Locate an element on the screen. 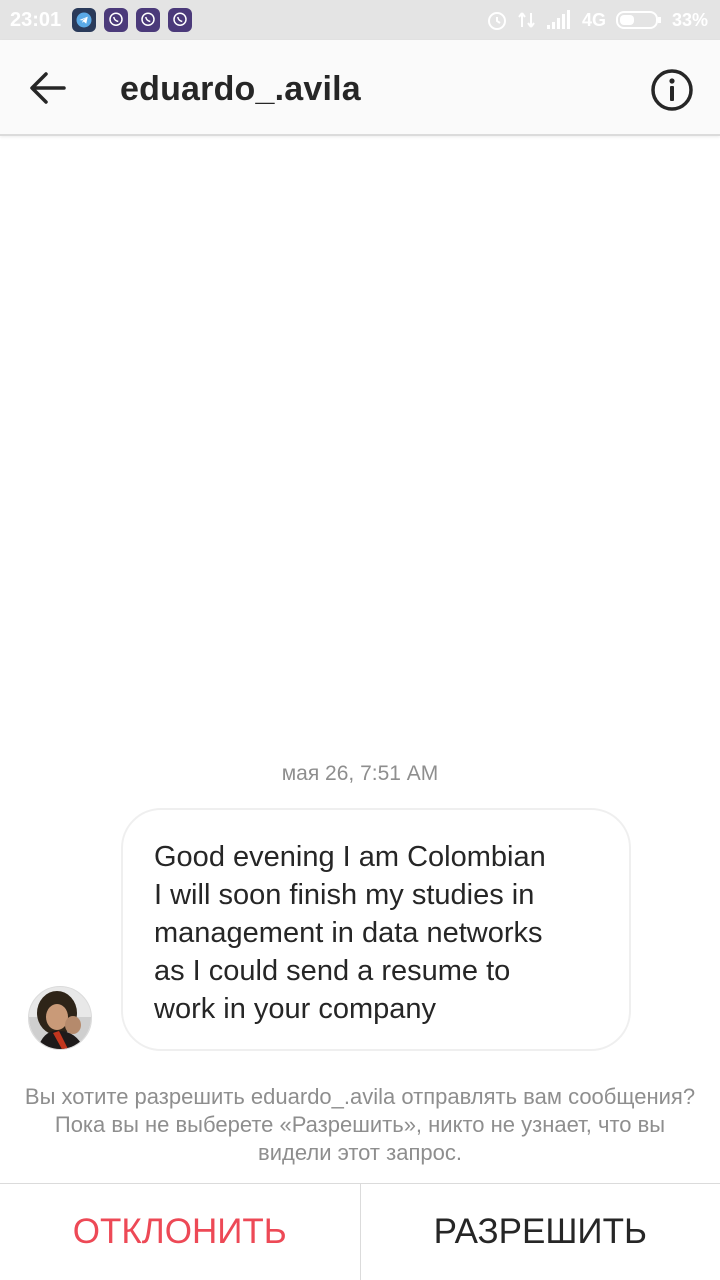 The width and height of the screenshot is (720, 1280). decline-button: ОТКЛОНИТЬ is located at coordinates (180, 1232).